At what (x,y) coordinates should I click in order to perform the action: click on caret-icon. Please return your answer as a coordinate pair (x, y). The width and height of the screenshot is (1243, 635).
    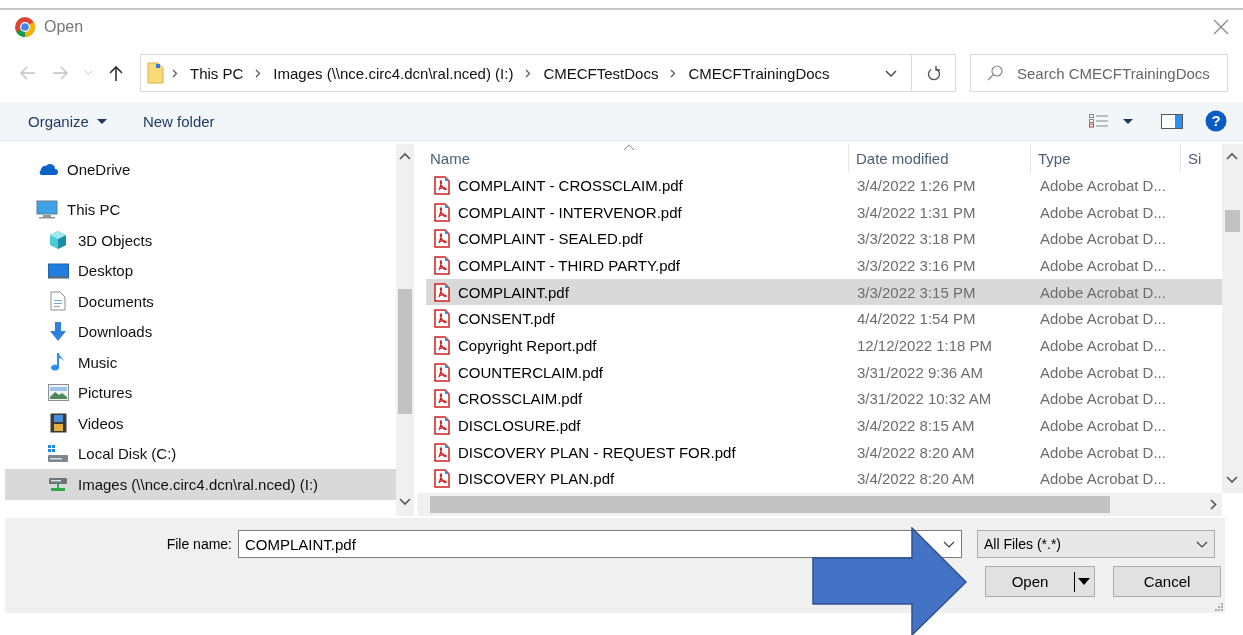
    Looking at the image, I should click on (1084, 581).